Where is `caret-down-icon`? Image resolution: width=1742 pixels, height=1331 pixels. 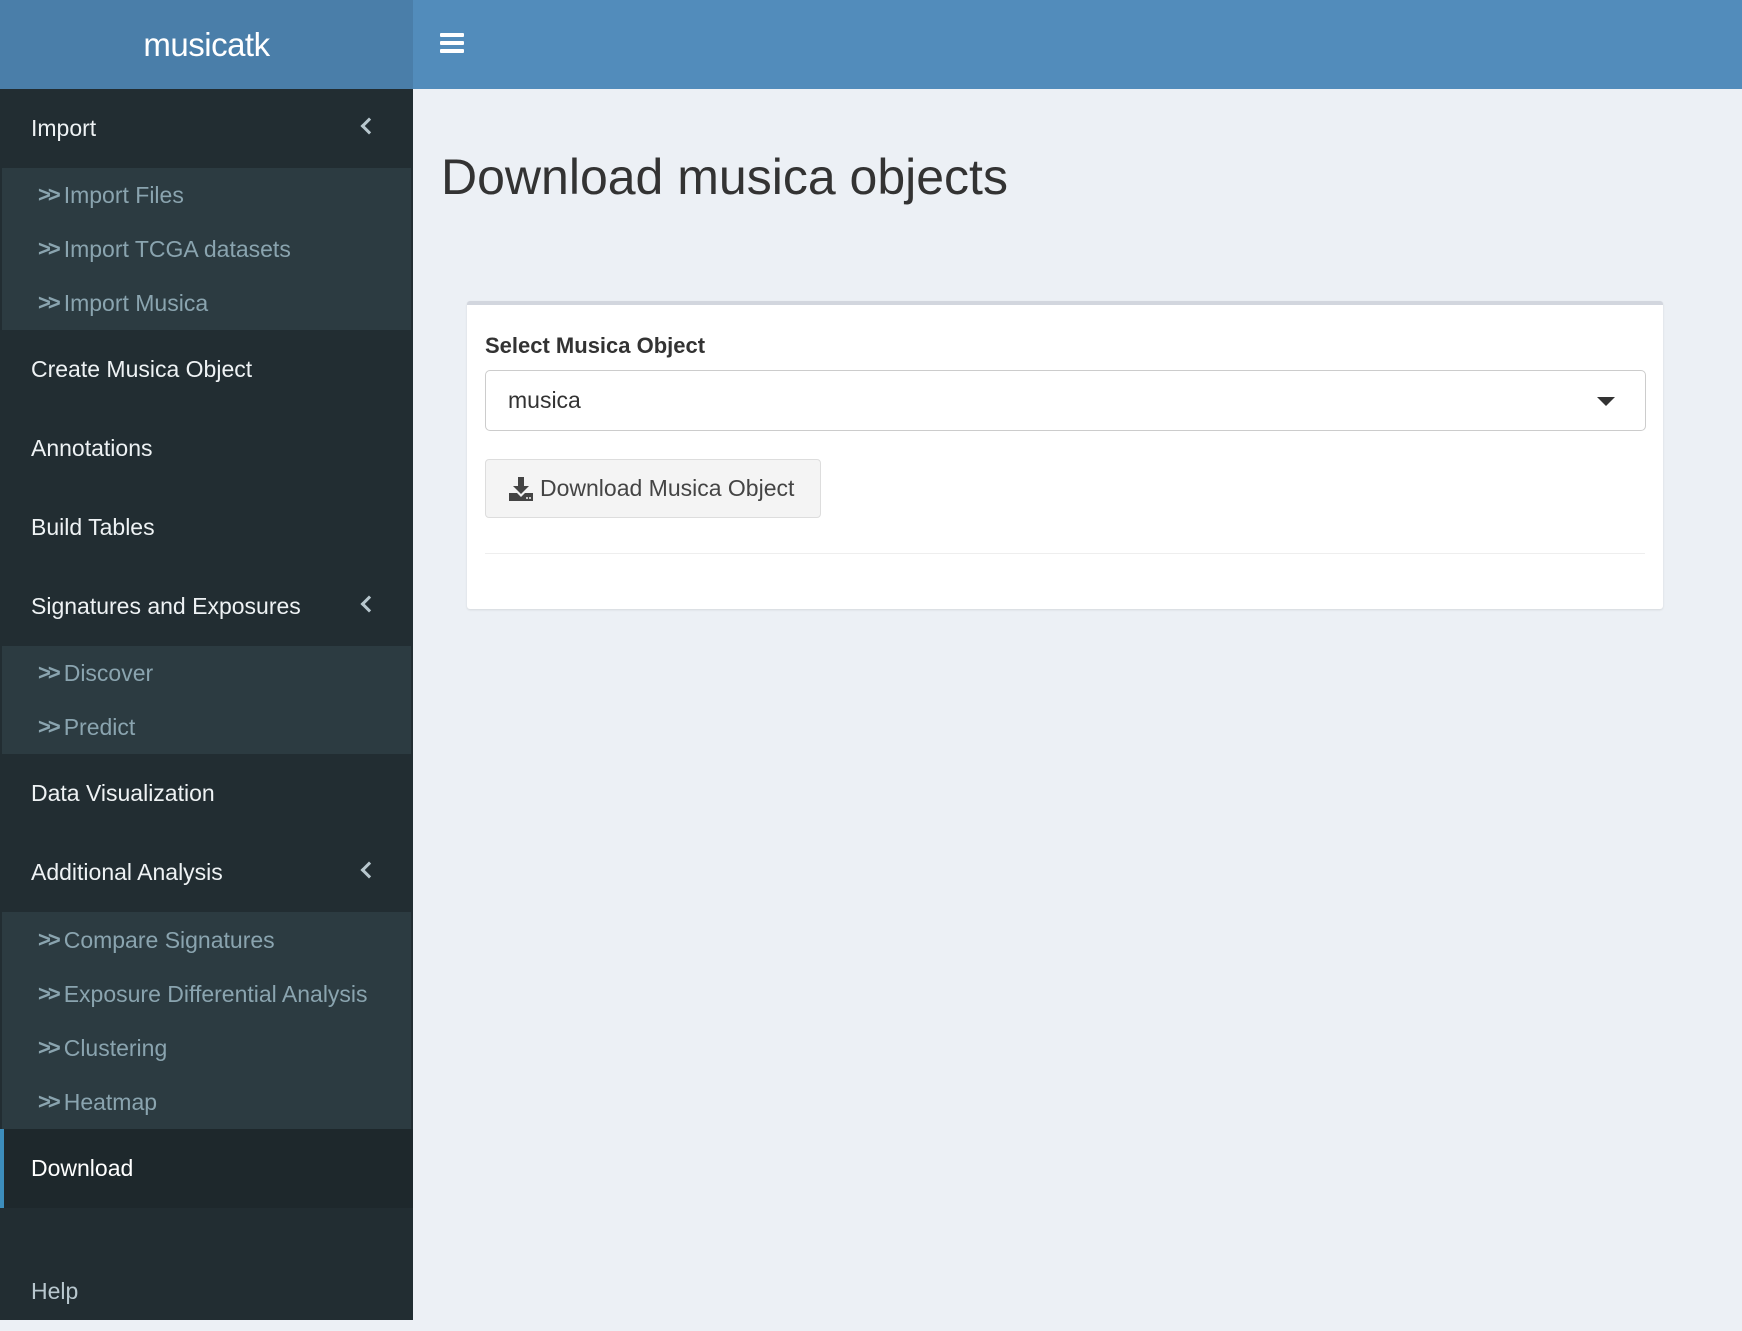
caret-down-icon is located at coordinates (1606, 401).